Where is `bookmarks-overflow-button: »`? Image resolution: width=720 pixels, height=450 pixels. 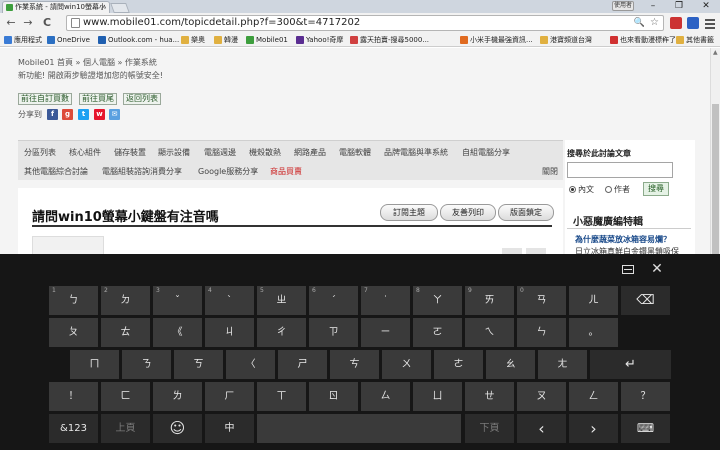 bookmarks-overflow-button: » is located at coordinates (664, 40).